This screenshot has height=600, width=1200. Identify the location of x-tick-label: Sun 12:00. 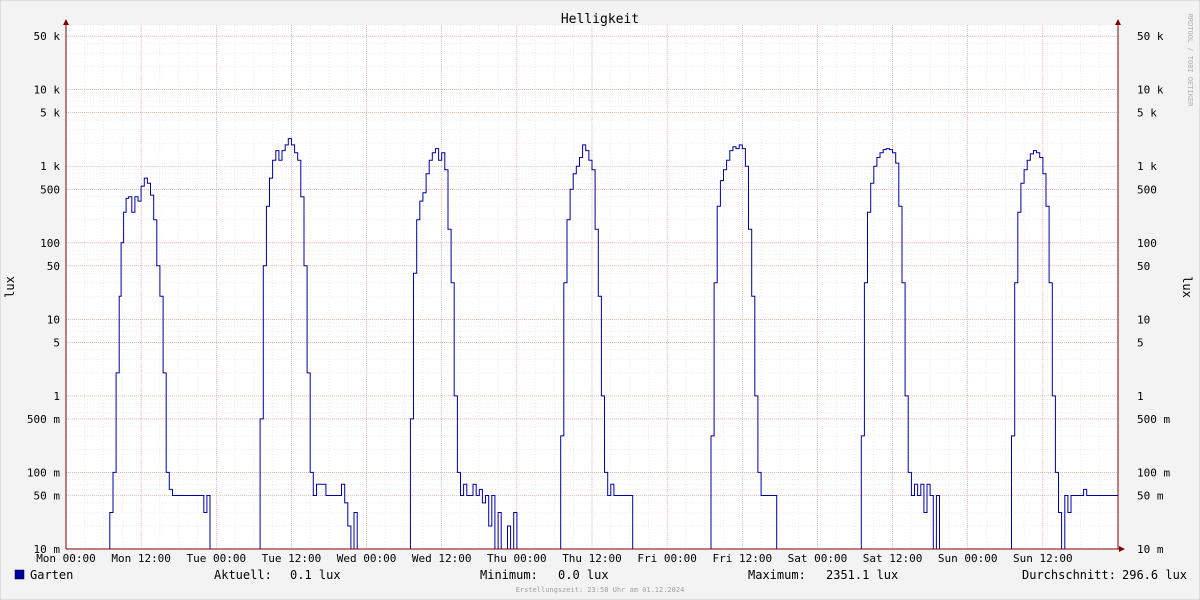
(1043, 558).